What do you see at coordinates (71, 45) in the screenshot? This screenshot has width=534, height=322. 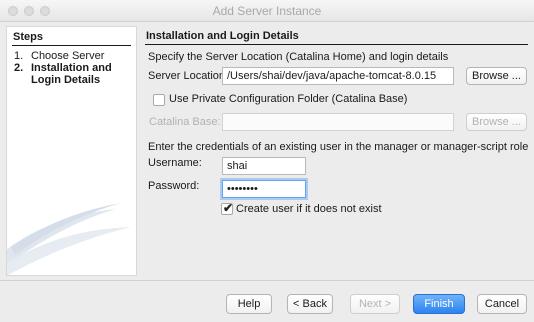 I see `steps-divider` at bounding box center [71, 45].